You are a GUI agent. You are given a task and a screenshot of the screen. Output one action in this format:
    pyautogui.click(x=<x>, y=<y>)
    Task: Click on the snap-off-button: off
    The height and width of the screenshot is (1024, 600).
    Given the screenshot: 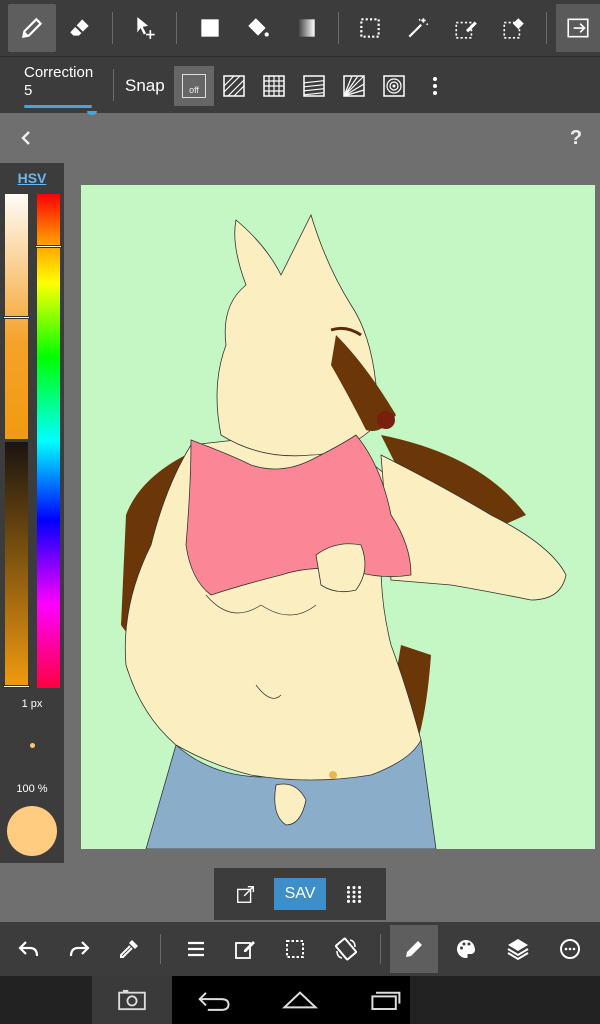 What is the action you would take?
    pyautogui.click(x=194, y=86)
    